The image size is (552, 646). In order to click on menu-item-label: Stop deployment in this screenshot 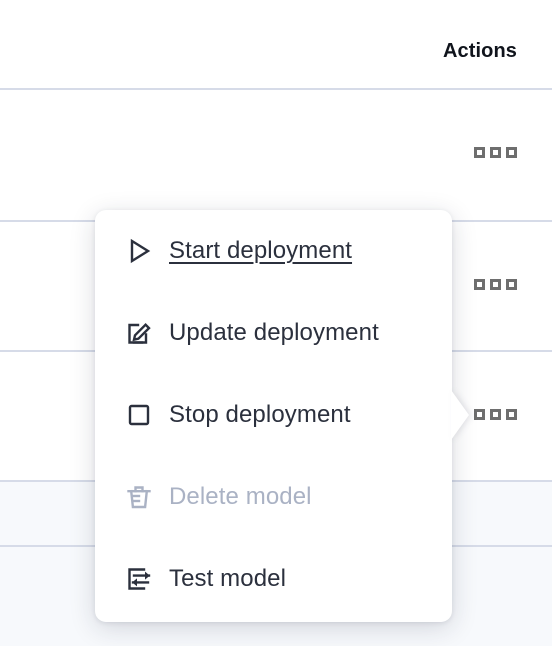, I will do `click(260, 414)`.